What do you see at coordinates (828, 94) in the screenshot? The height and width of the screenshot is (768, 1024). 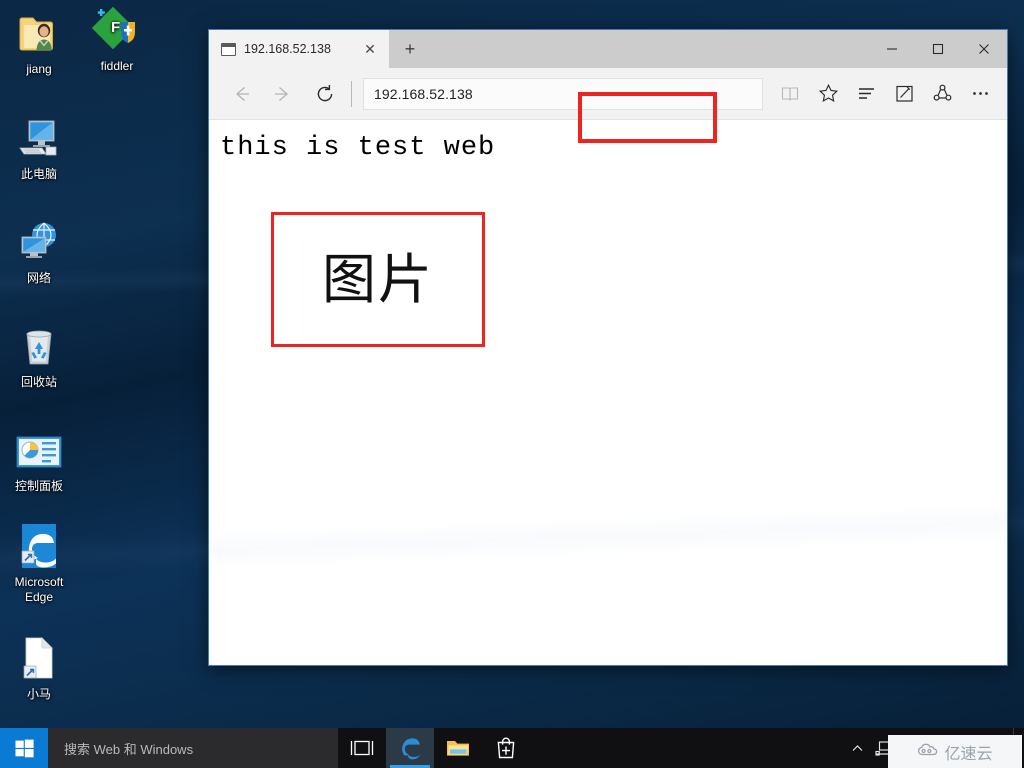 I see `star-icon` at bounding box center [828, 94].